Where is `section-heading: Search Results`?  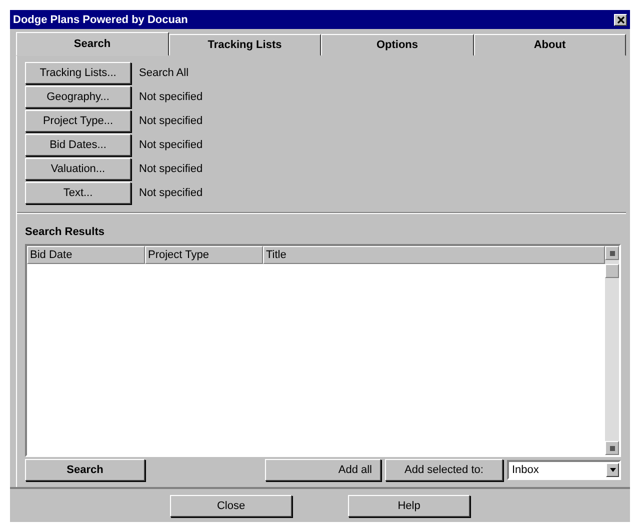 section-heading: Search Results is located at coordinates (65, 232).